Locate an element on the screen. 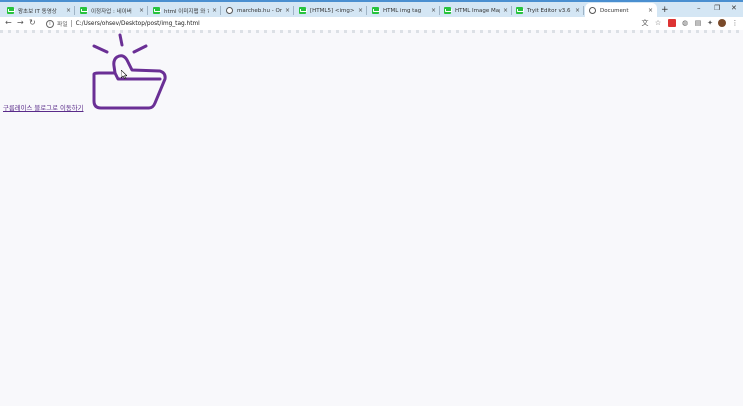 Image resolution: width=743 pixels, height=406 pixels. tab-label: Tryit Editor v3.6 is located at coordinates (549, 10).